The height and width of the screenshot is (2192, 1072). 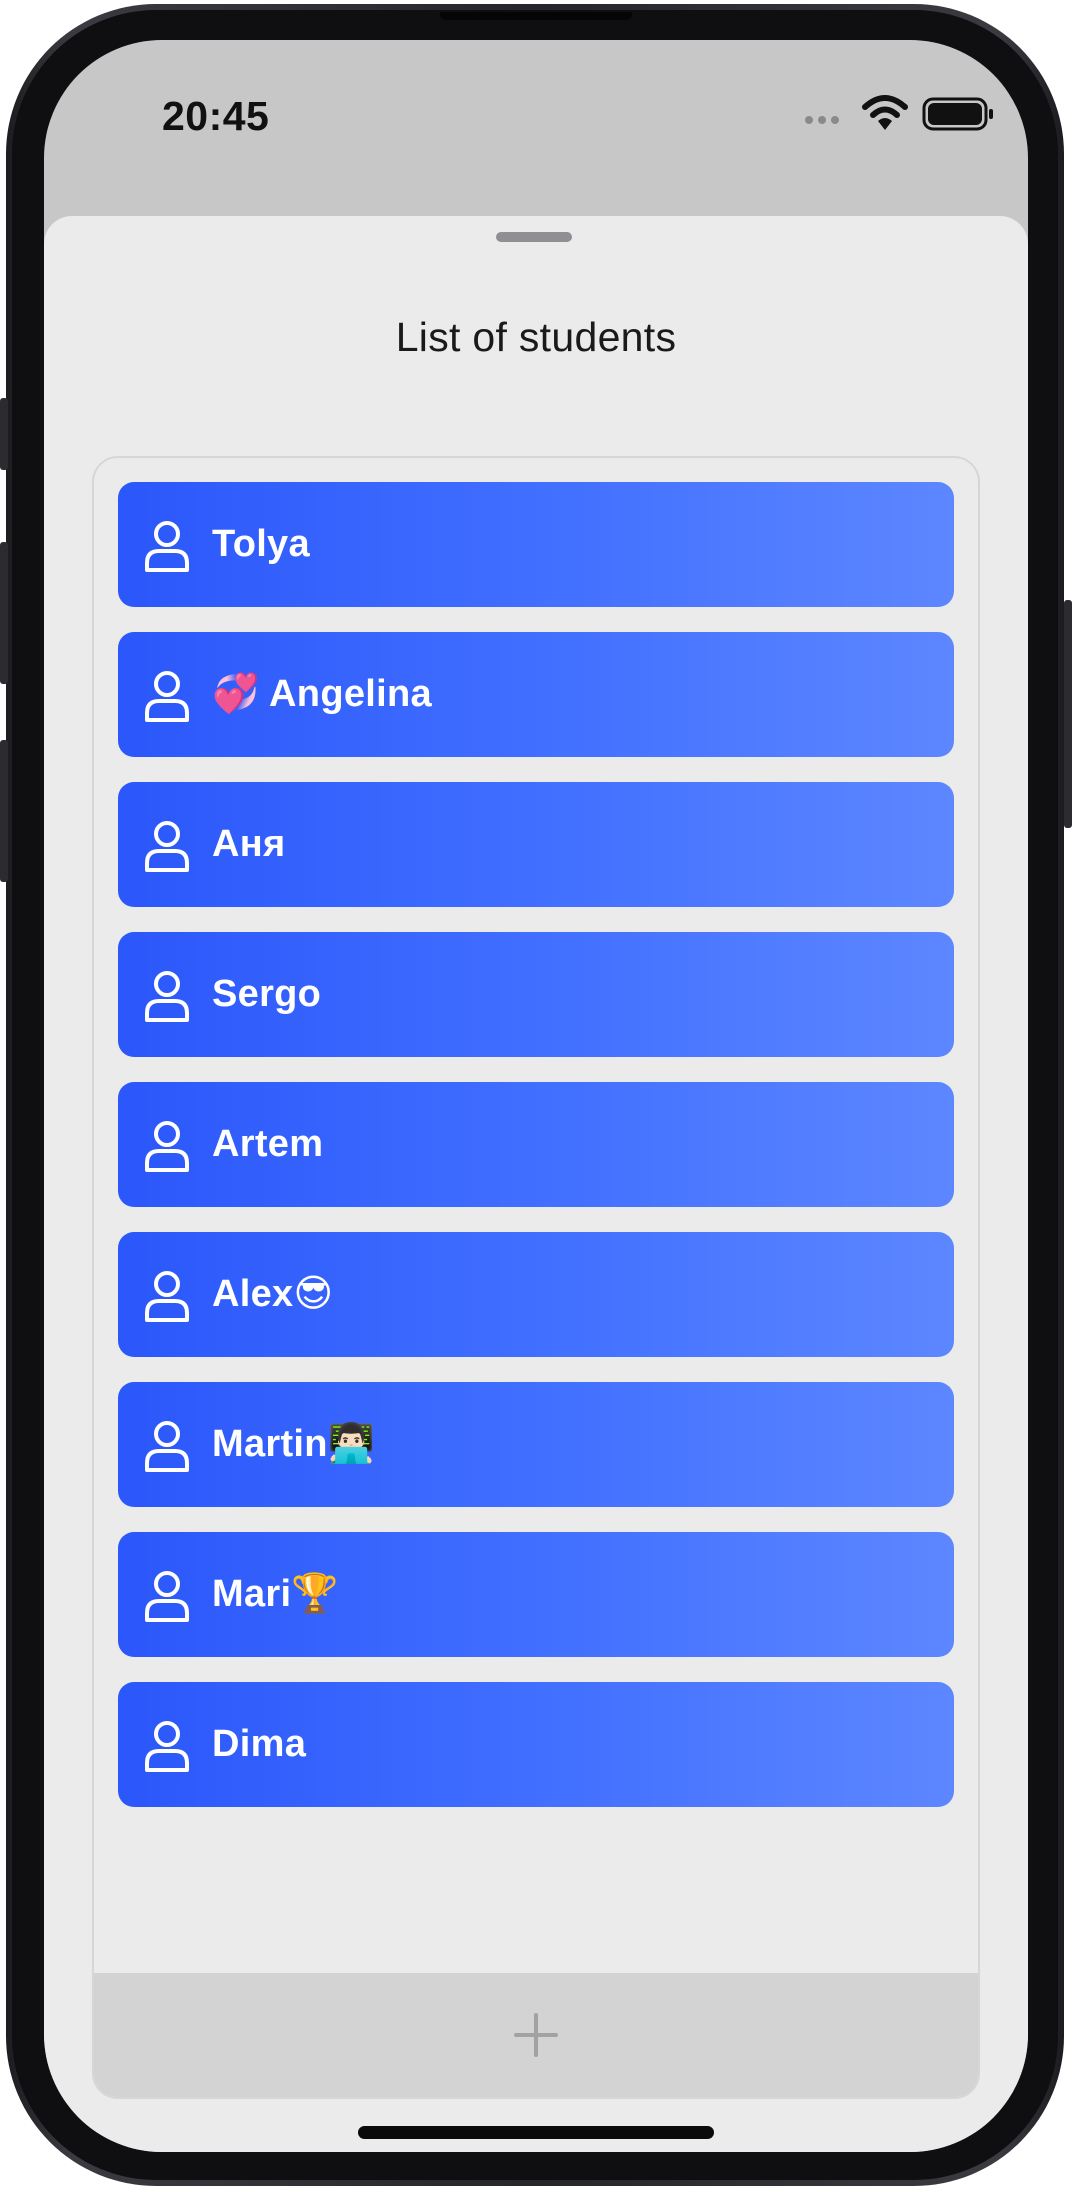 I want to click on student-name: Mari🏆, so click(x=275, y=1594).